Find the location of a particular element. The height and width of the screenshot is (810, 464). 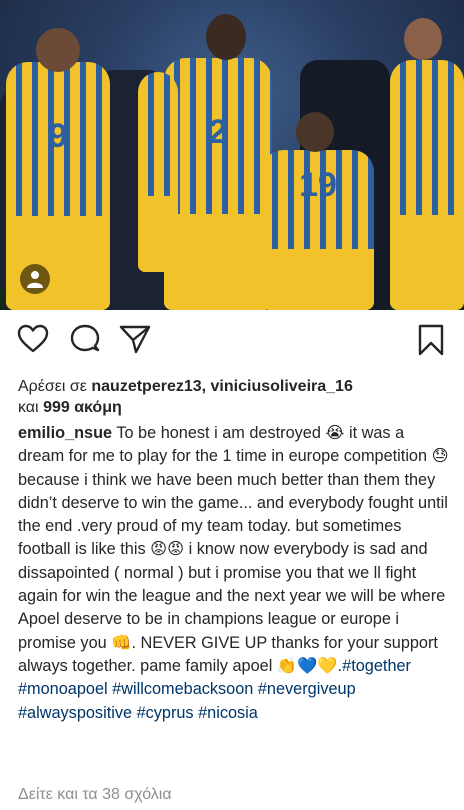

liker-link: viniciusoliveira_16 is located at coordinates (282, 386).